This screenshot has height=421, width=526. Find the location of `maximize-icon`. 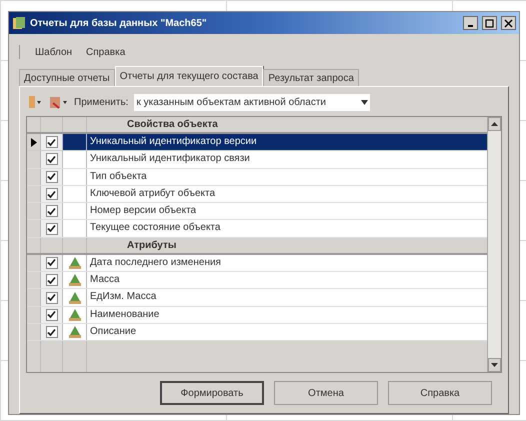

maximize-icon is located at coordinates (489, 23).